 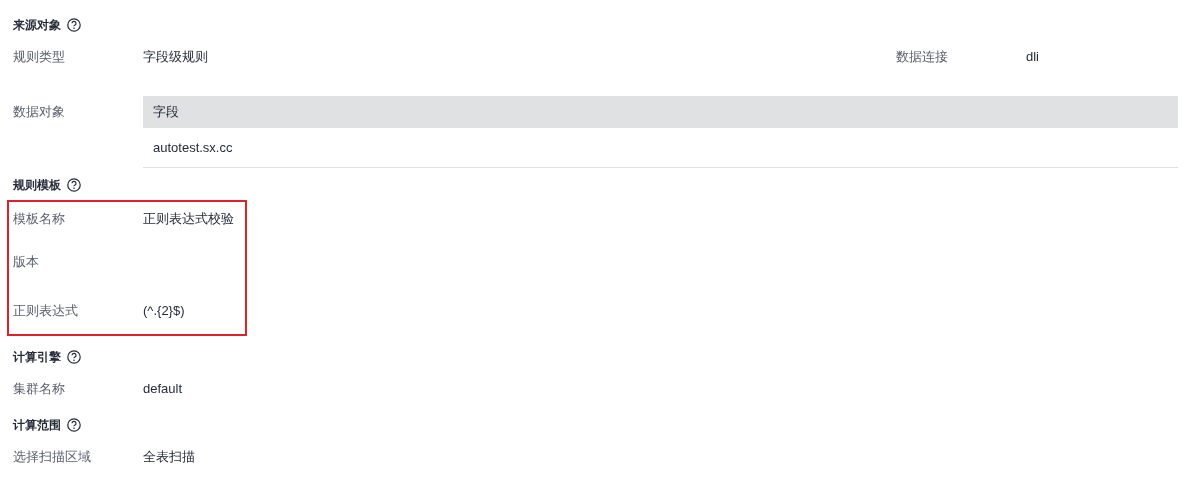 I want to click on field-value: 正则表达式校验, so click(x=189, y=219).